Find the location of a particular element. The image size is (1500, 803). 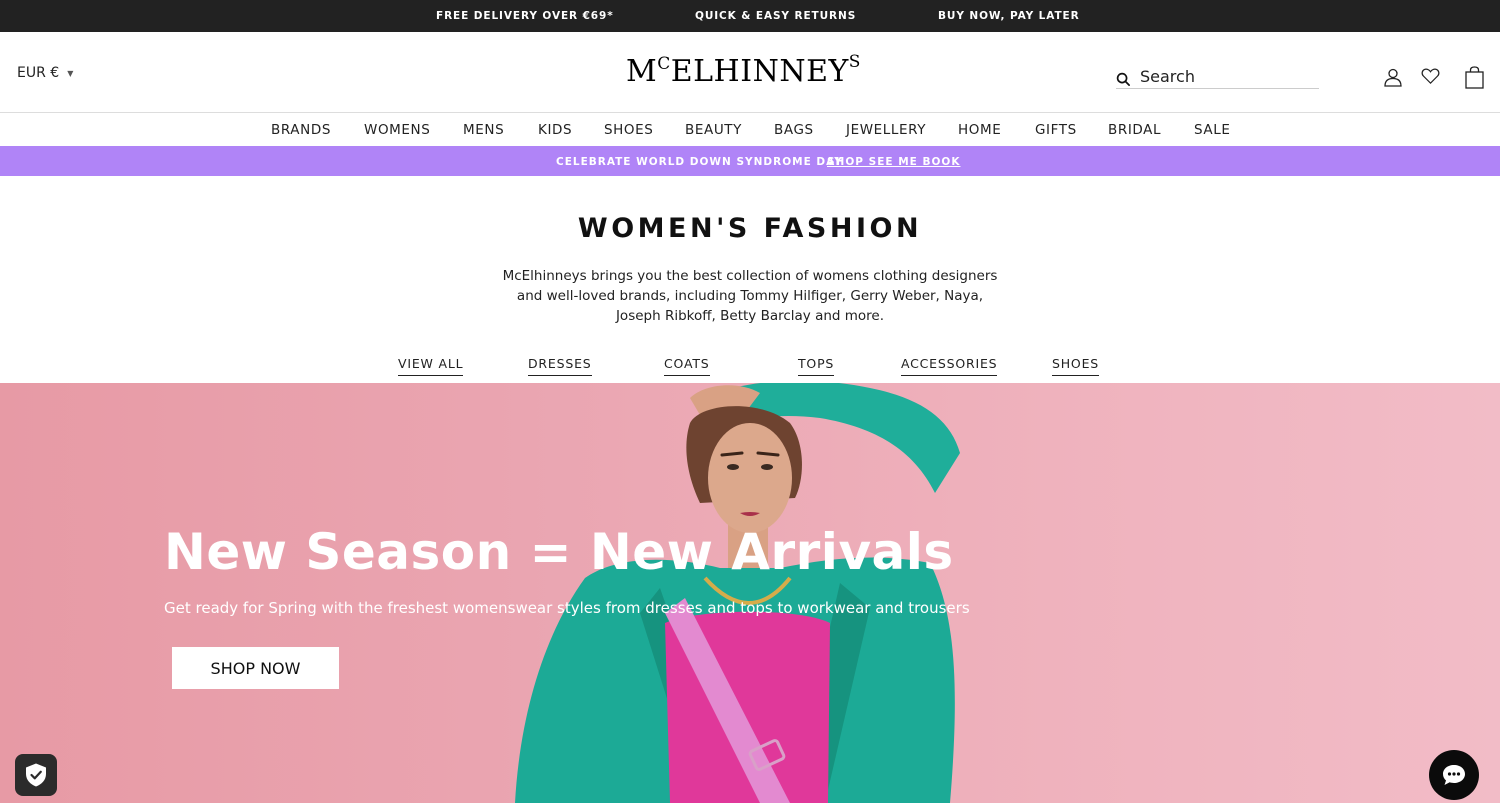

category-dresses: DRESSES is located at coordinates (560, 366).